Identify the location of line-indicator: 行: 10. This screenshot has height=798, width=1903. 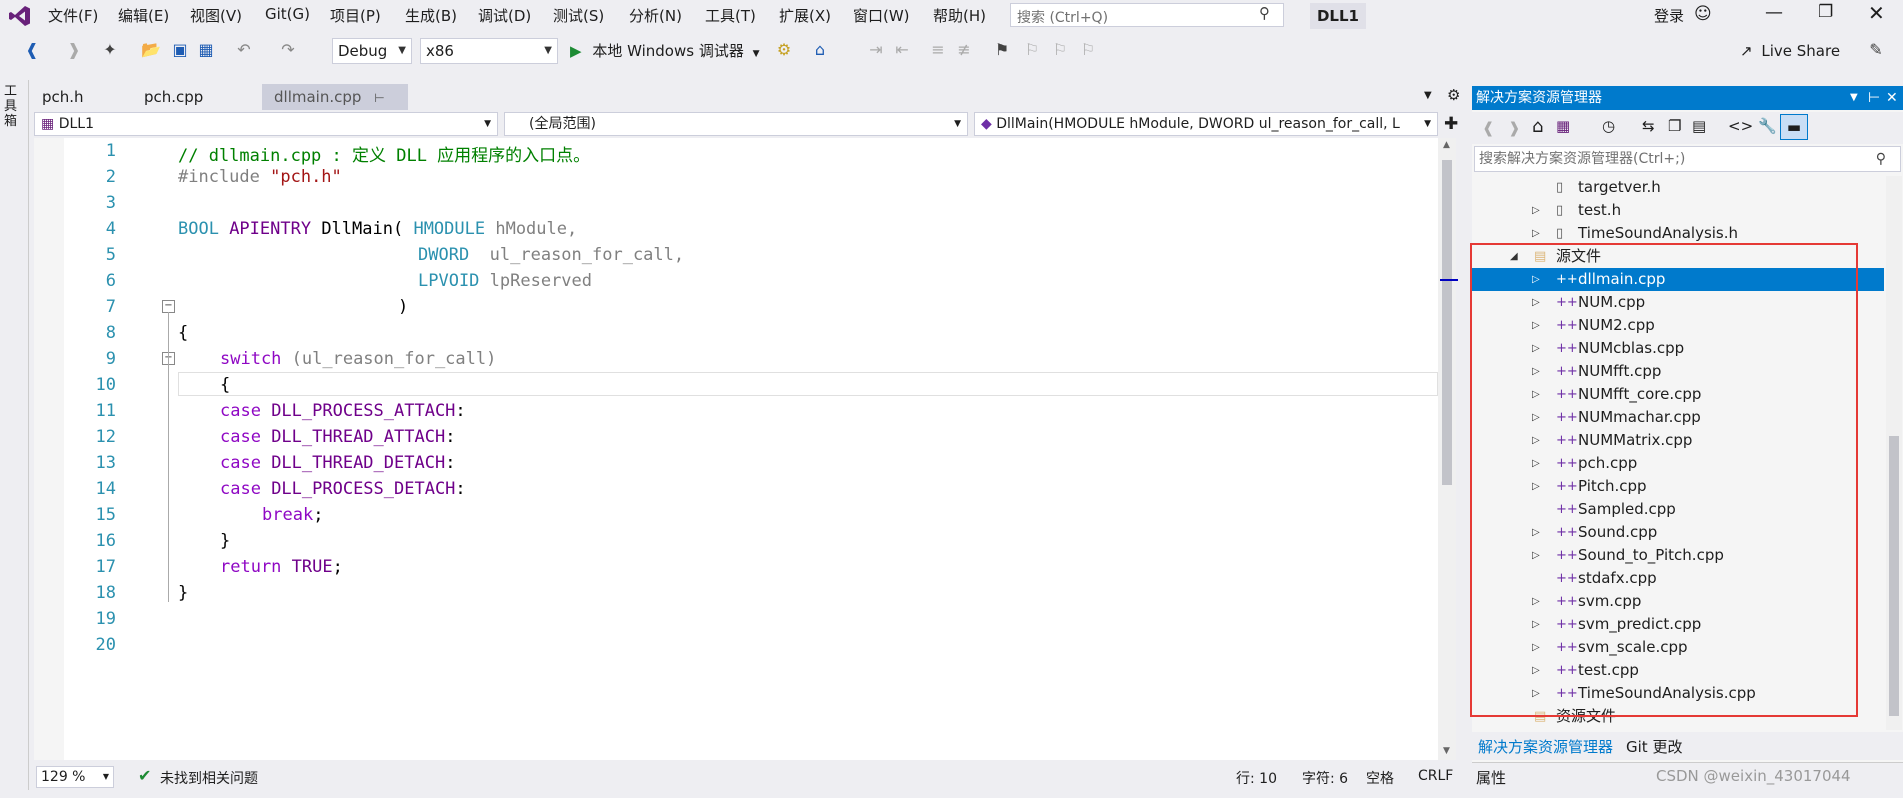
(1256, 778).